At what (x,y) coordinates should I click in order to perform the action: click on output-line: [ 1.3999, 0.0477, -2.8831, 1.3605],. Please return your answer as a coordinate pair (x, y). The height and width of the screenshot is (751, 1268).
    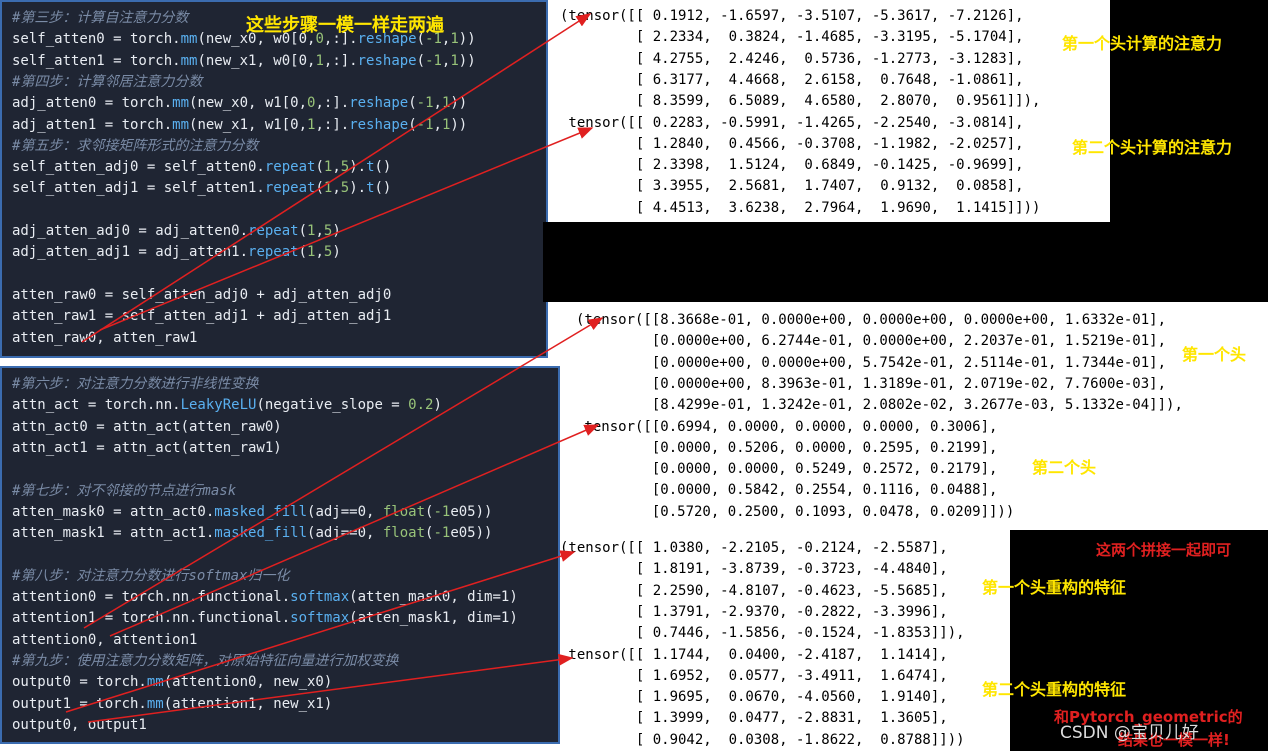
    Looking at the image, I should click on (754, 718).